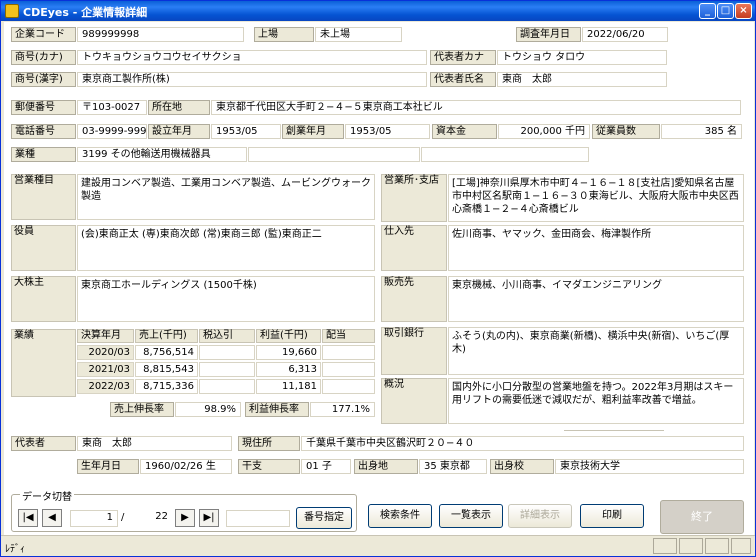 This screenshot has height=557, width=756. I want to click on perf-header-dividend: 配当, so click(348, 336).